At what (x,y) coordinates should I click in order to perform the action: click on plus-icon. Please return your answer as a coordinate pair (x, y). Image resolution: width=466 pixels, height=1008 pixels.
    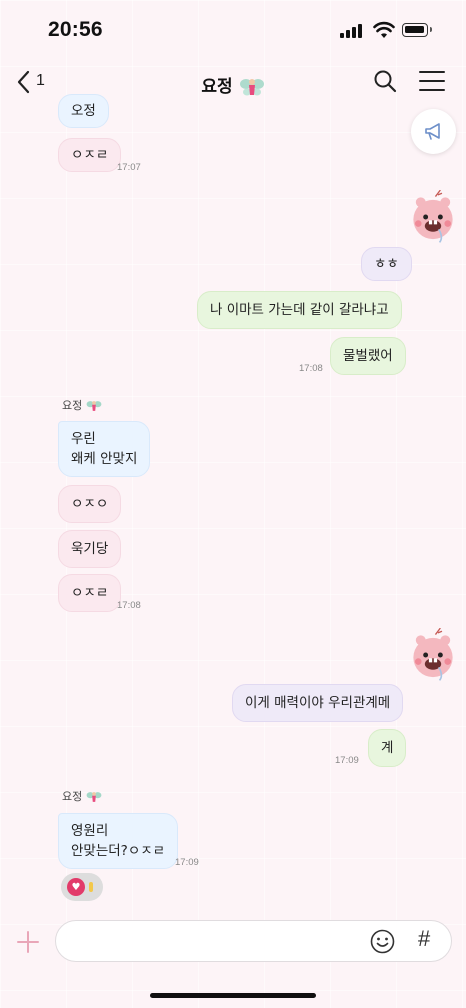
    Looking at the image, I should click on (28, 942).